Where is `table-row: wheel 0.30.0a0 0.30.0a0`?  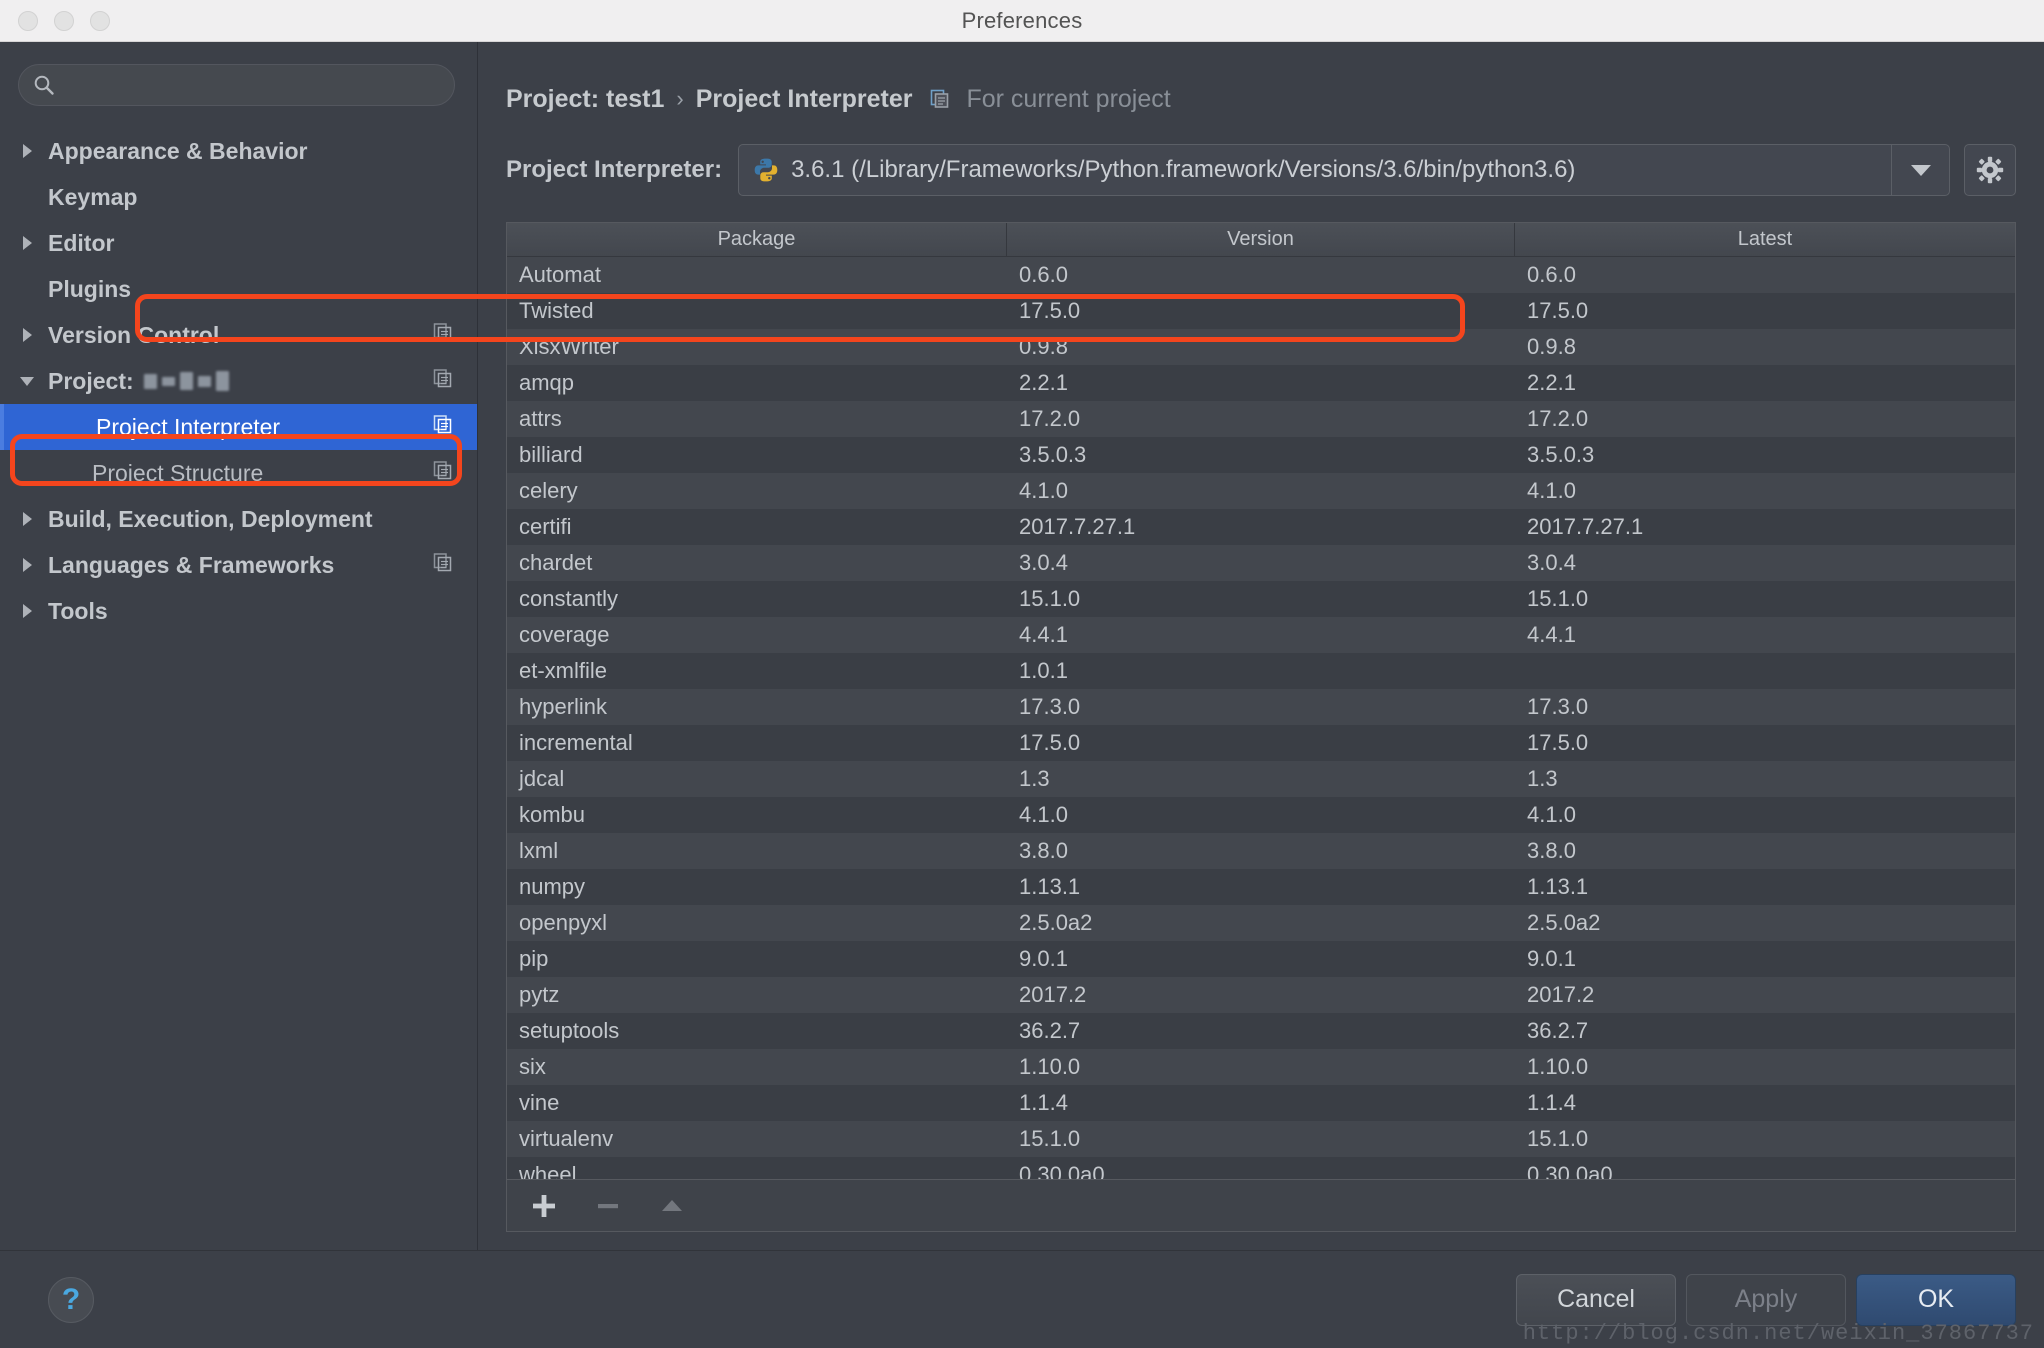 table-row: wheel 0.30.0a0 0.30.0a0 is located at coordinates (1261, 1168).